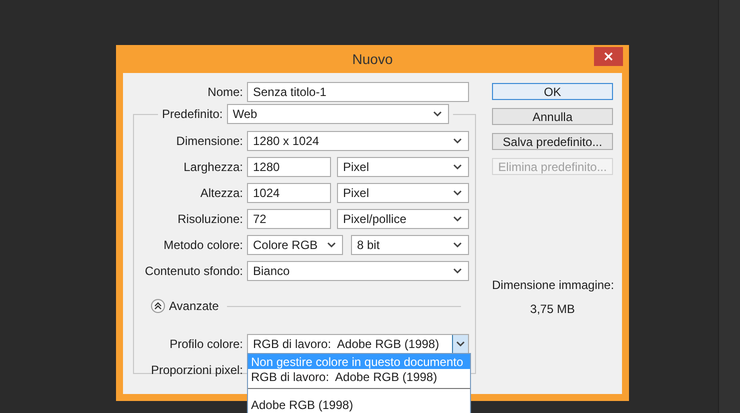 The width and height of the screenshot is (740, 413). I want to click on dropdown: Bianco, so click(358, 271).